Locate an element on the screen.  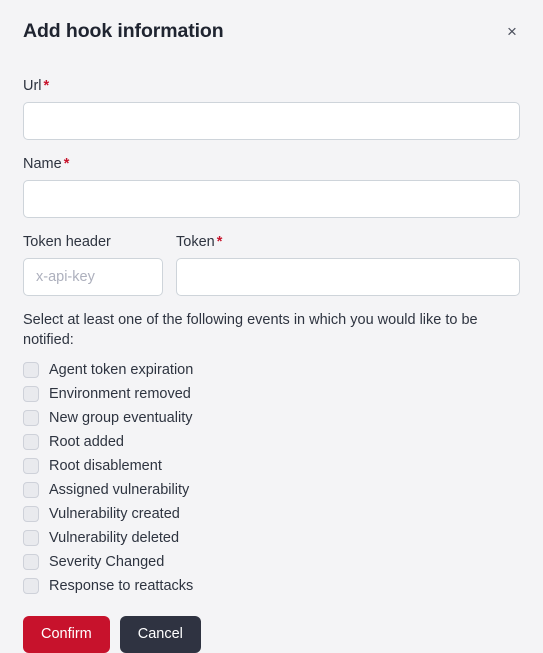
checkbox-label: New group eventuality is located at coordinates (121, 418).